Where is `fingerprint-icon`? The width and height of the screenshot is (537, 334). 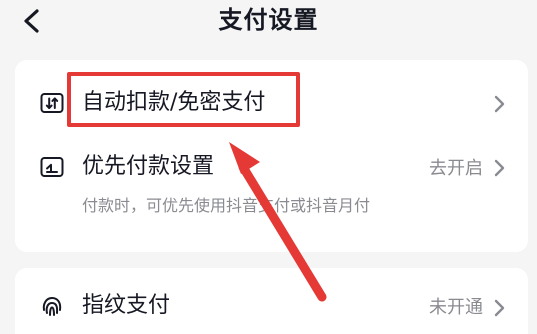 fingerprint-icon is located at coordinates (52, 306).